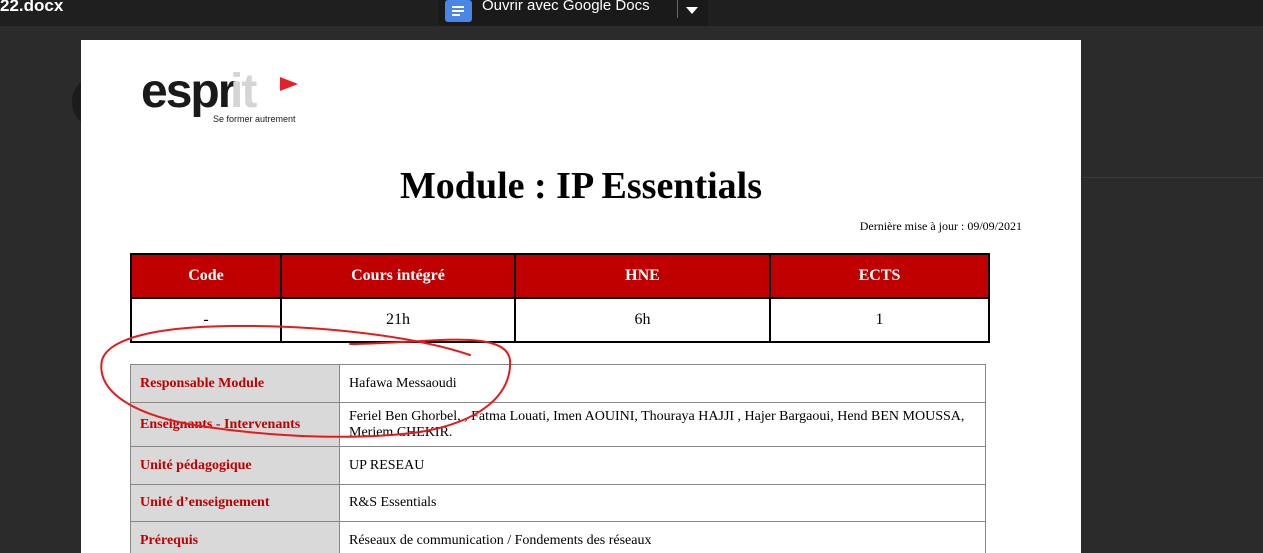 The width and height of the screenshot is (1263, 553). I want to click on logo-tagline: Se former autrement, so click(254, 119).